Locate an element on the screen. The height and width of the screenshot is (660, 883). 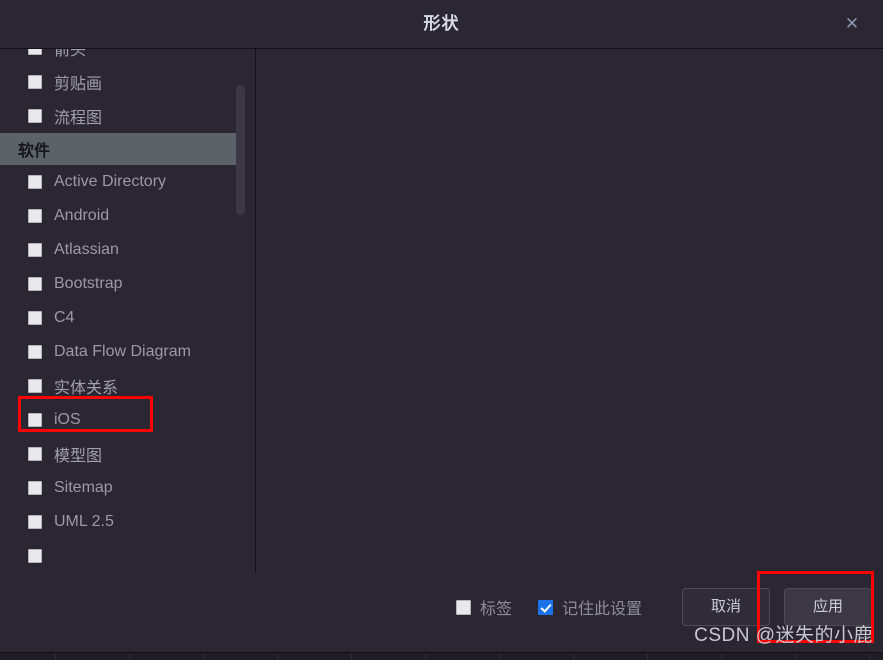
remember-setting-checkbox-box is located at coordinates (545, 607).